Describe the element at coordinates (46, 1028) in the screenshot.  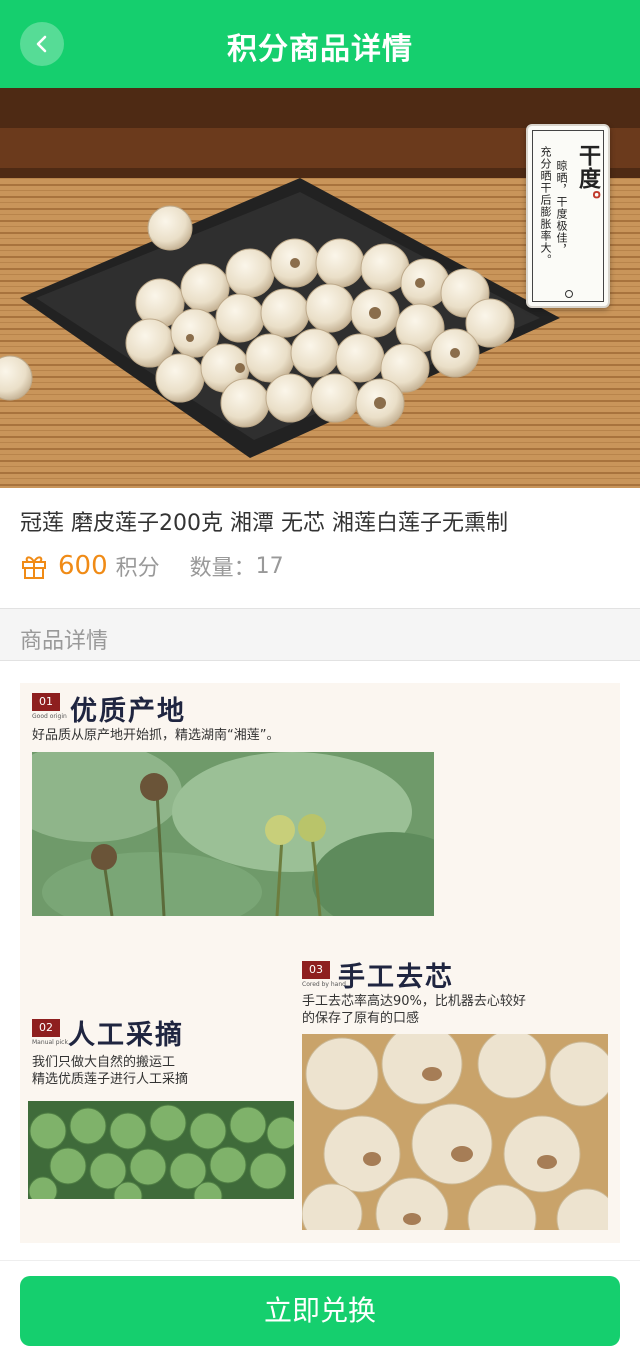
I see `block-02-number: 02` at that location.